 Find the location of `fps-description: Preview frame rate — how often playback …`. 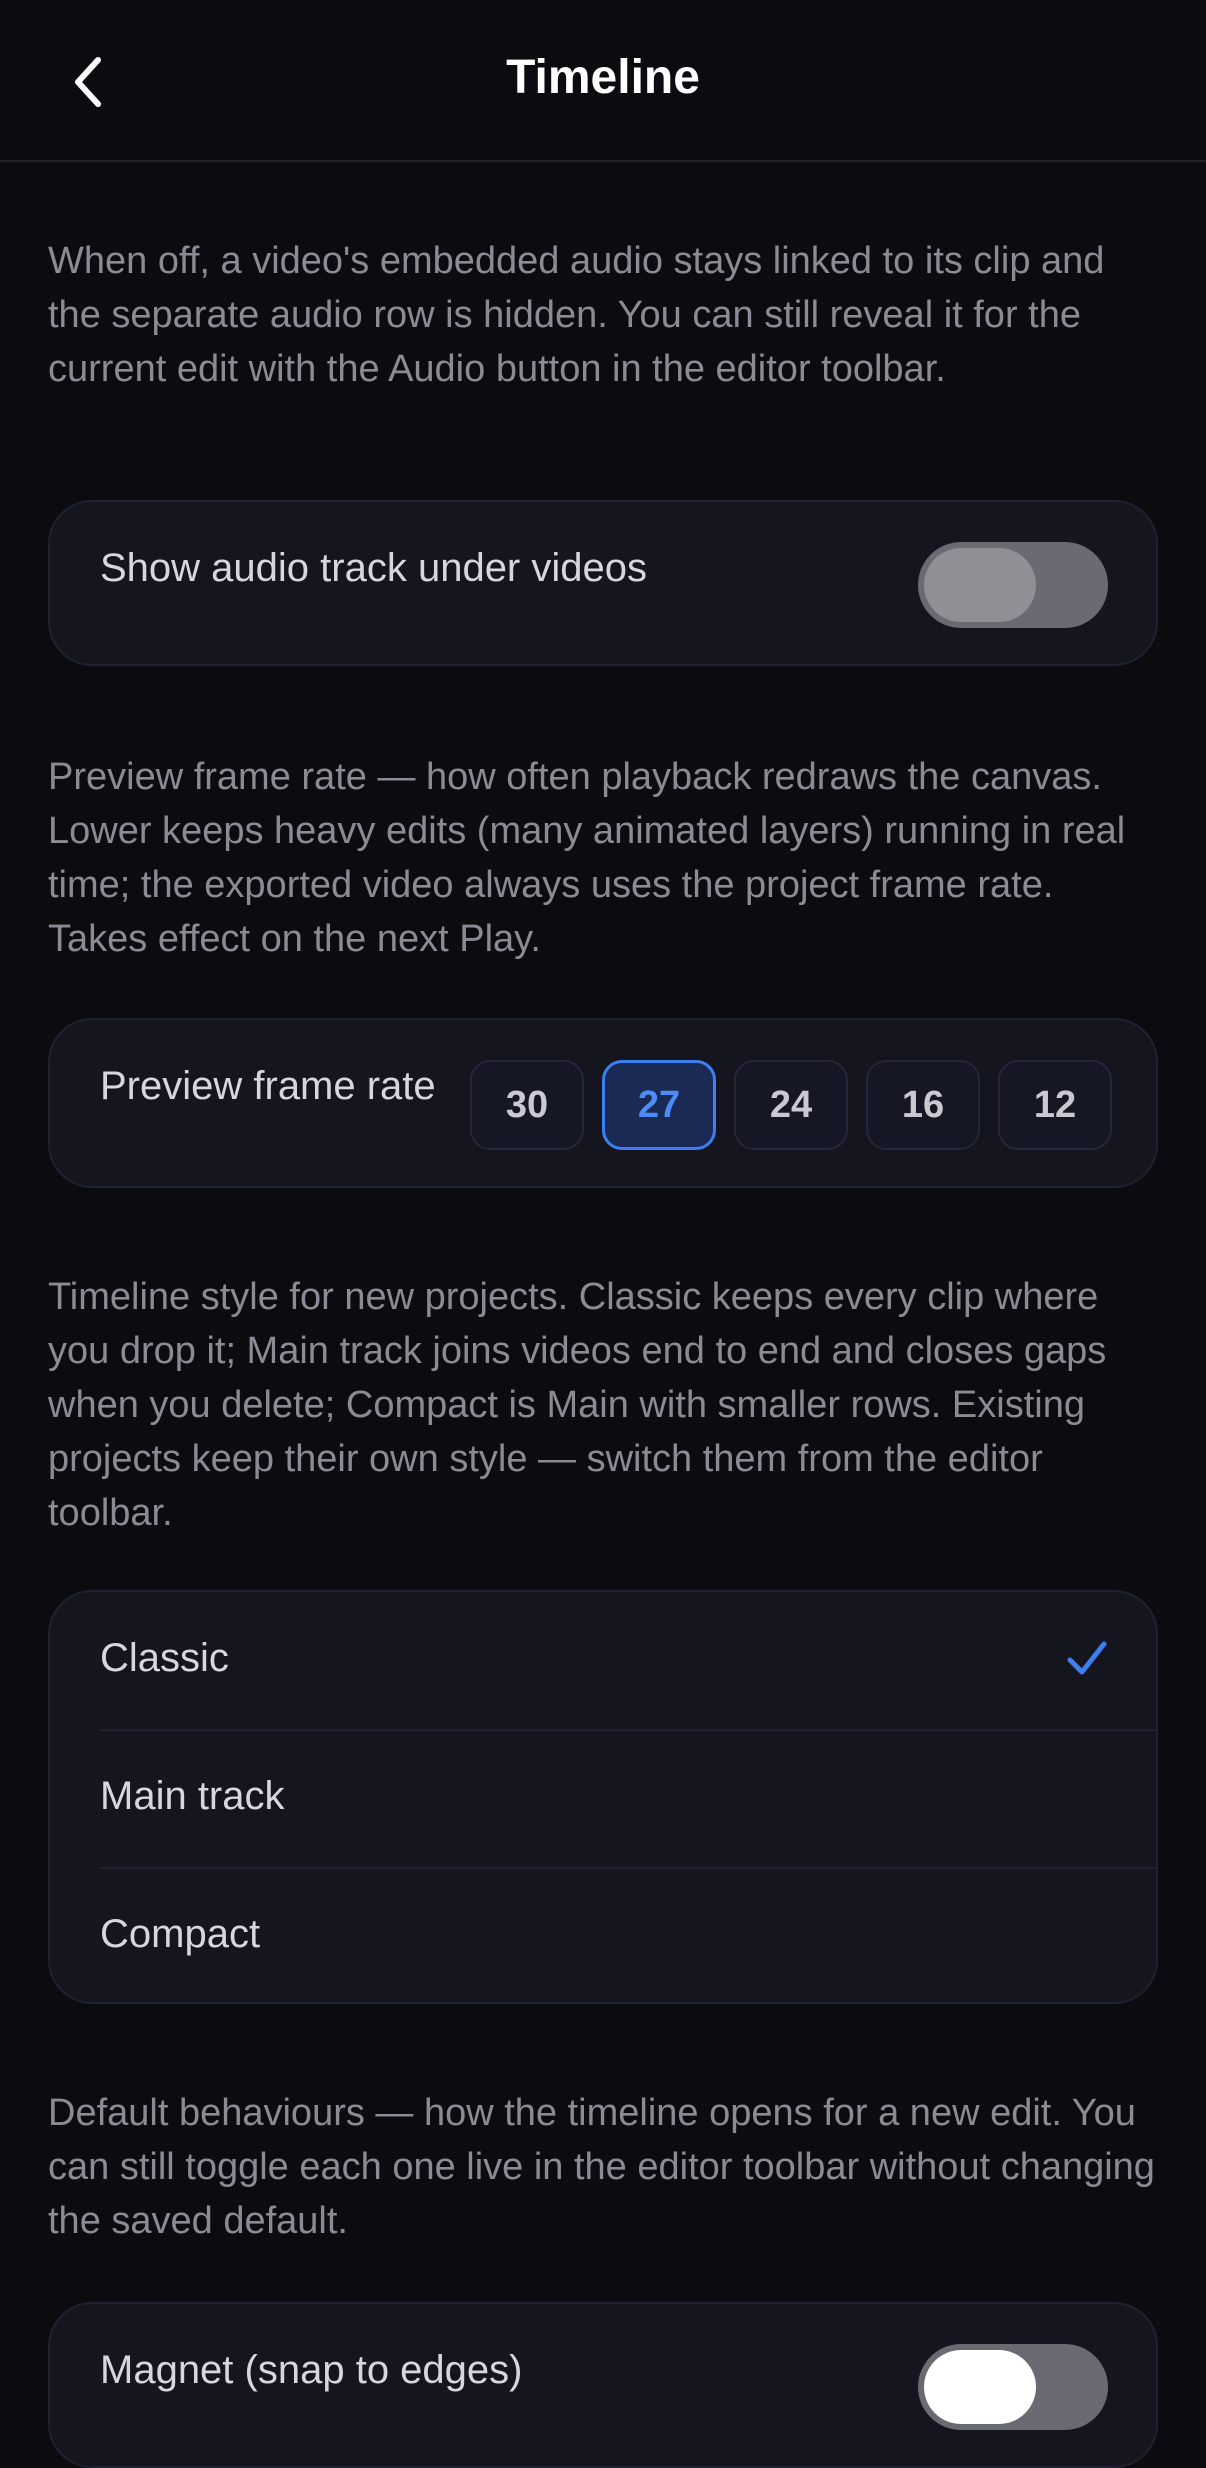

fps-description: Preview frame rate — how often playback … is located at coordinates (587, 858).